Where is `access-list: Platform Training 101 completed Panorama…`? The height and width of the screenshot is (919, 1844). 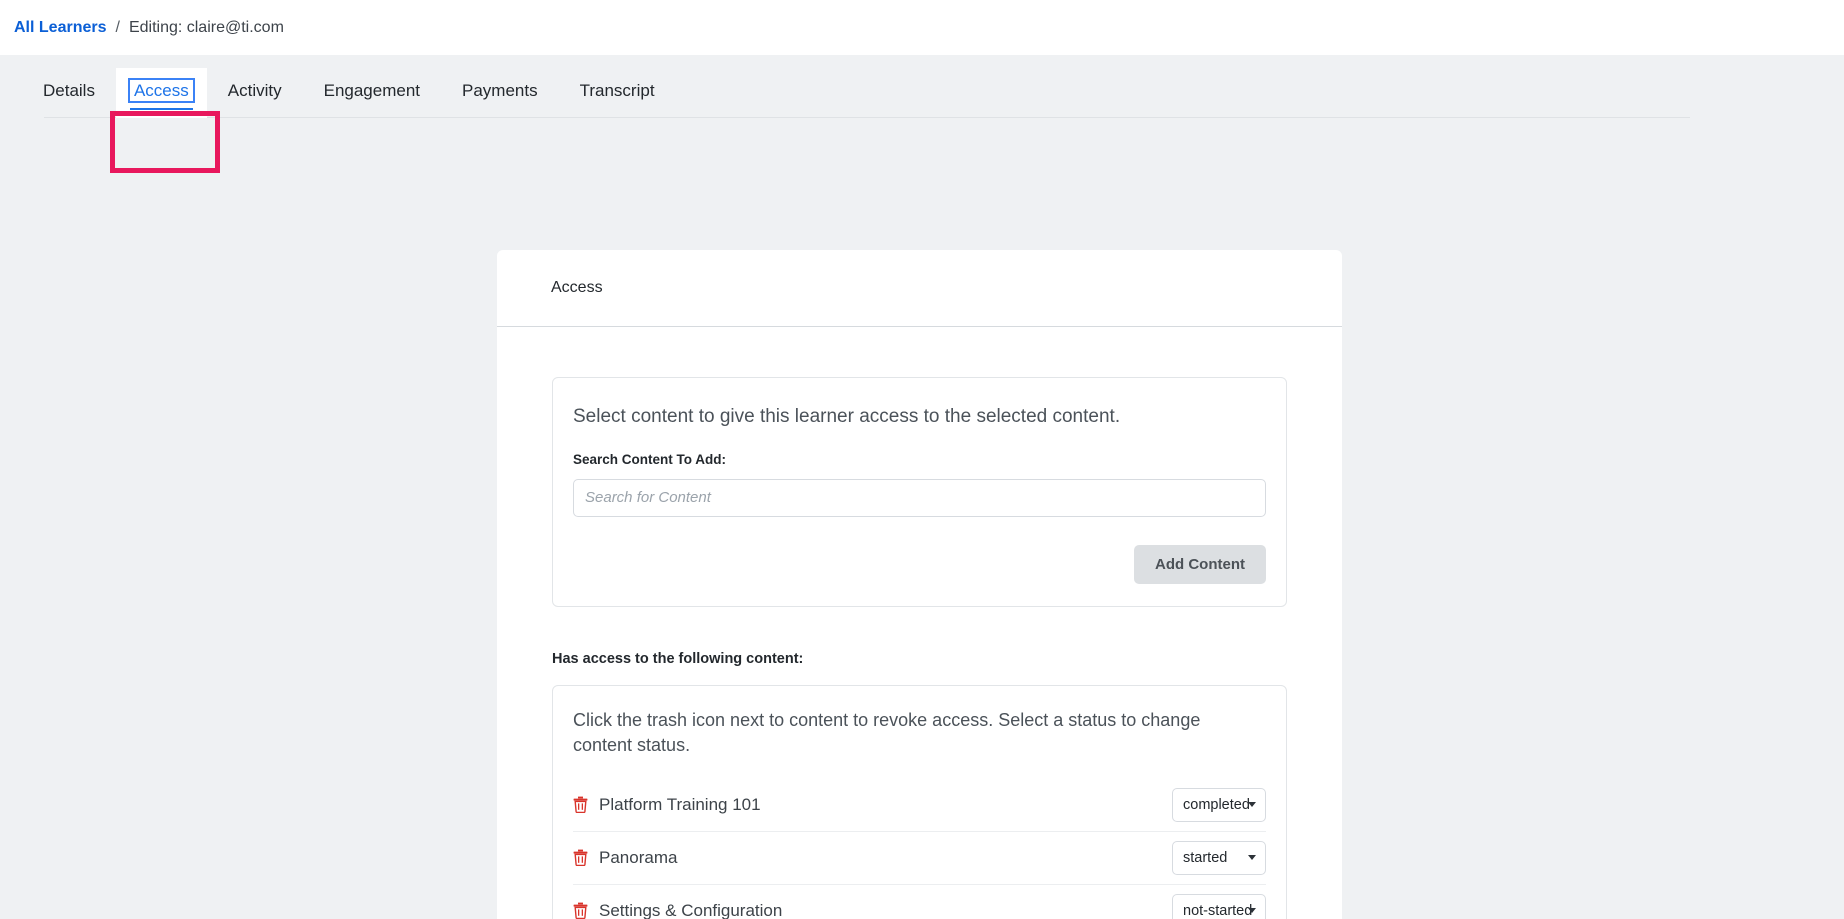 access-list: Platform Training 101 completed Panorama… is located at coordinates (919, 849).